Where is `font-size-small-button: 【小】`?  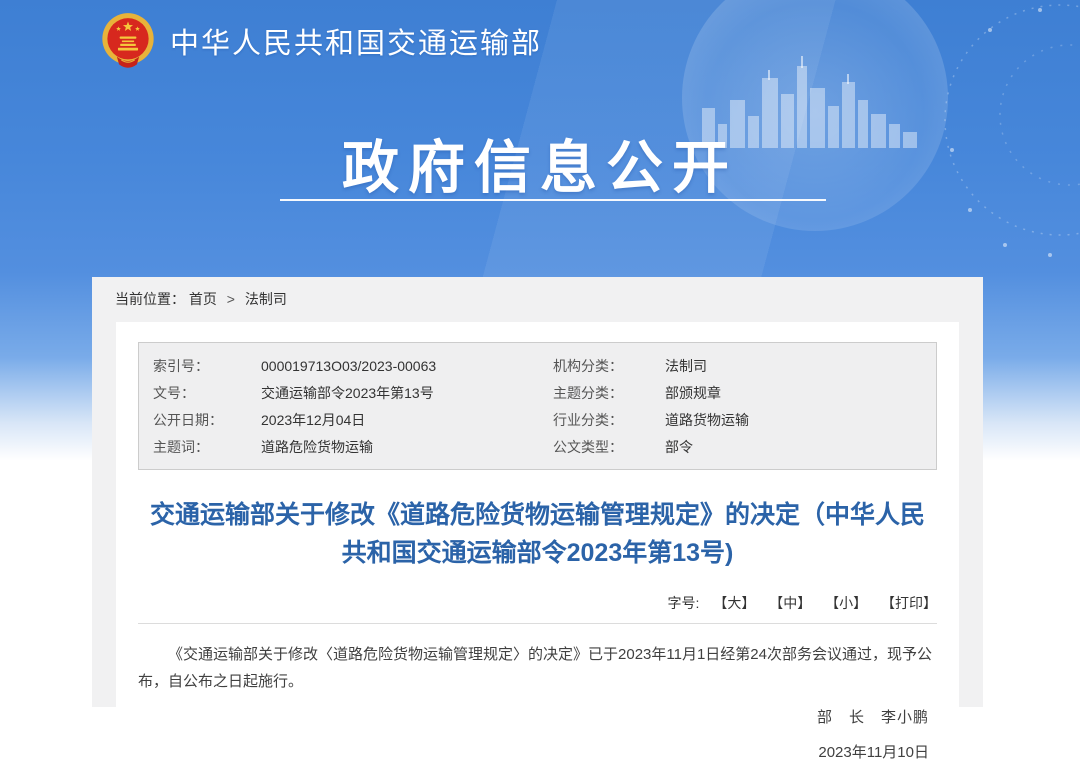 font-size-small-button: 【小】 is located at coordinates (846, 603).